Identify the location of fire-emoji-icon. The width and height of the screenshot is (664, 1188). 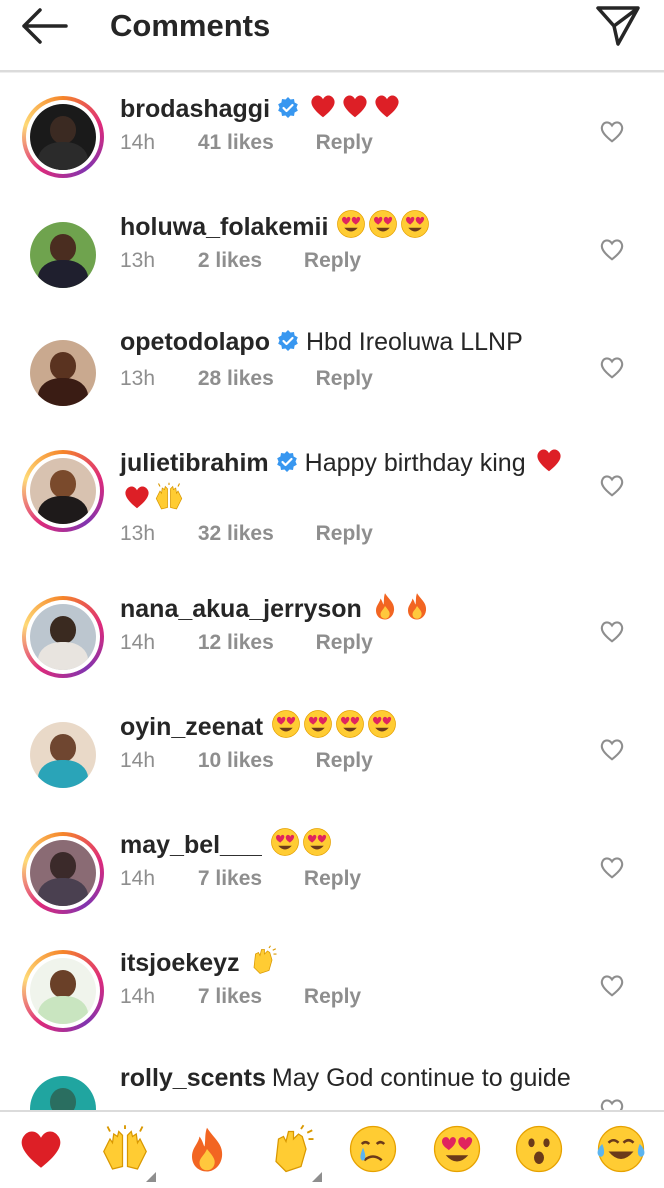
(417, 609).